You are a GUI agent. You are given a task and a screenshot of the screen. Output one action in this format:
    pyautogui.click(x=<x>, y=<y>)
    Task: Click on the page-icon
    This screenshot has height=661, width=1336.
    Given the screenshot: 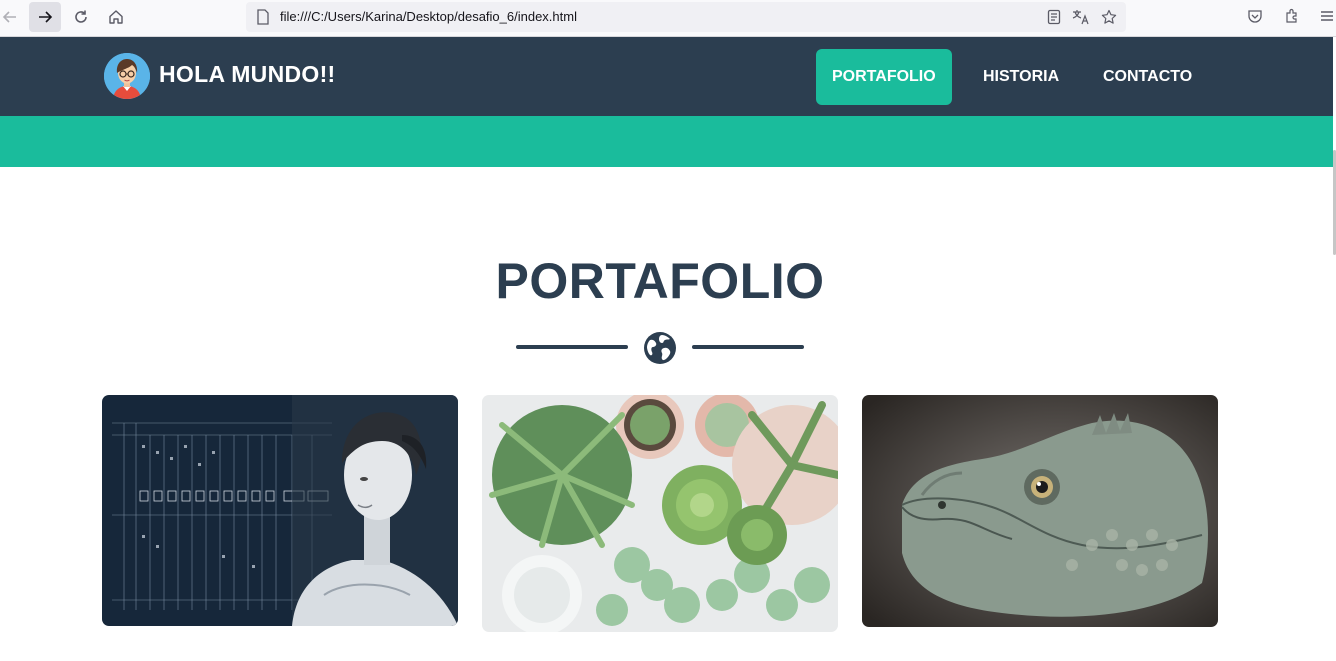 What is the action you would take?
    pyautogui.click(x=263, y=17)
    